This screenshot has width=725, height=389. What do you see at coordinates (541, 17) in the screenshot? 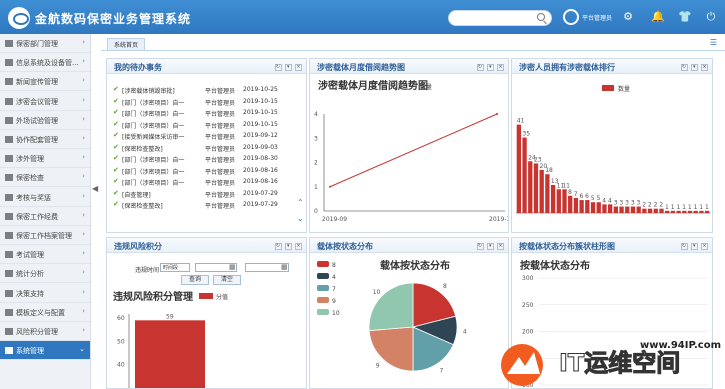
I see `search-icon` at bounding box center [541, 17].